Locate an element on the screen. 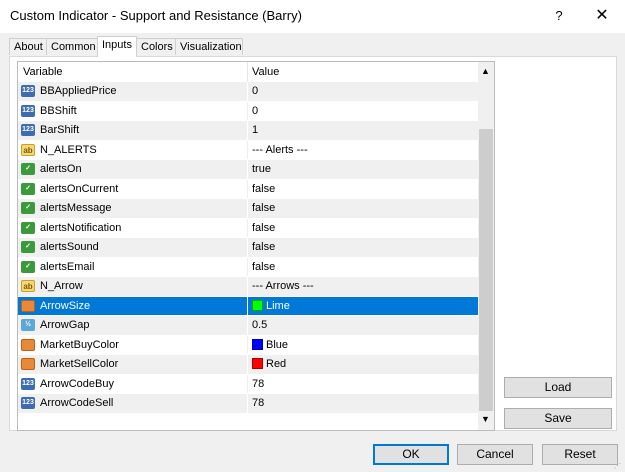 The height and width of the screenshot is (472, 625). variable-name: BBShift is located at coordinates (58, 110).